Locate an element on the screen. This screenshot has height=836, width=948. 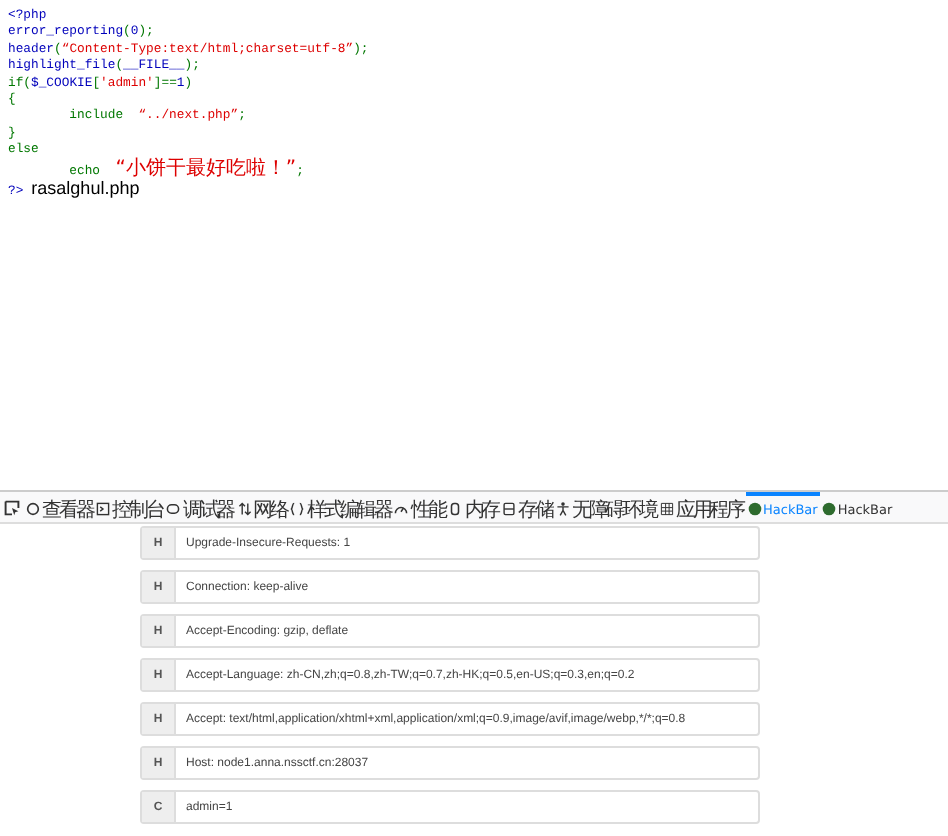
devtools-tab: 性能 is located at coordinates (419, 507).